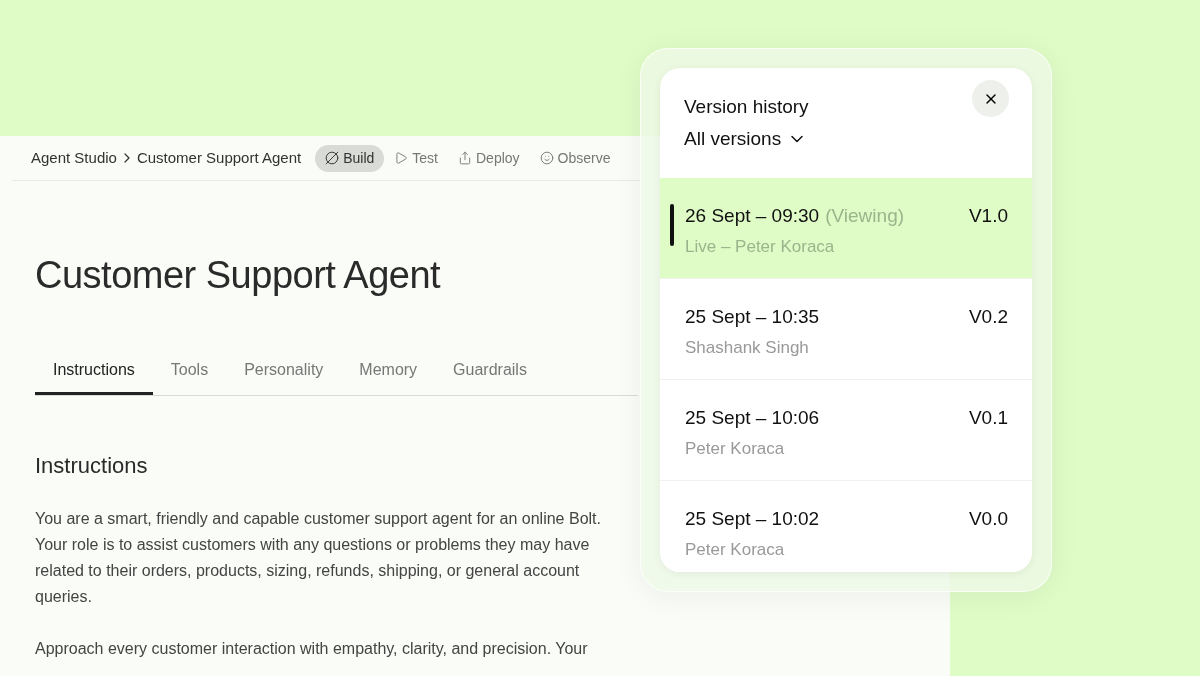  What do you see at coordinates (94, 371) in the screenshot?
I see `tab: Instructions` at bounding box center [94, 371].